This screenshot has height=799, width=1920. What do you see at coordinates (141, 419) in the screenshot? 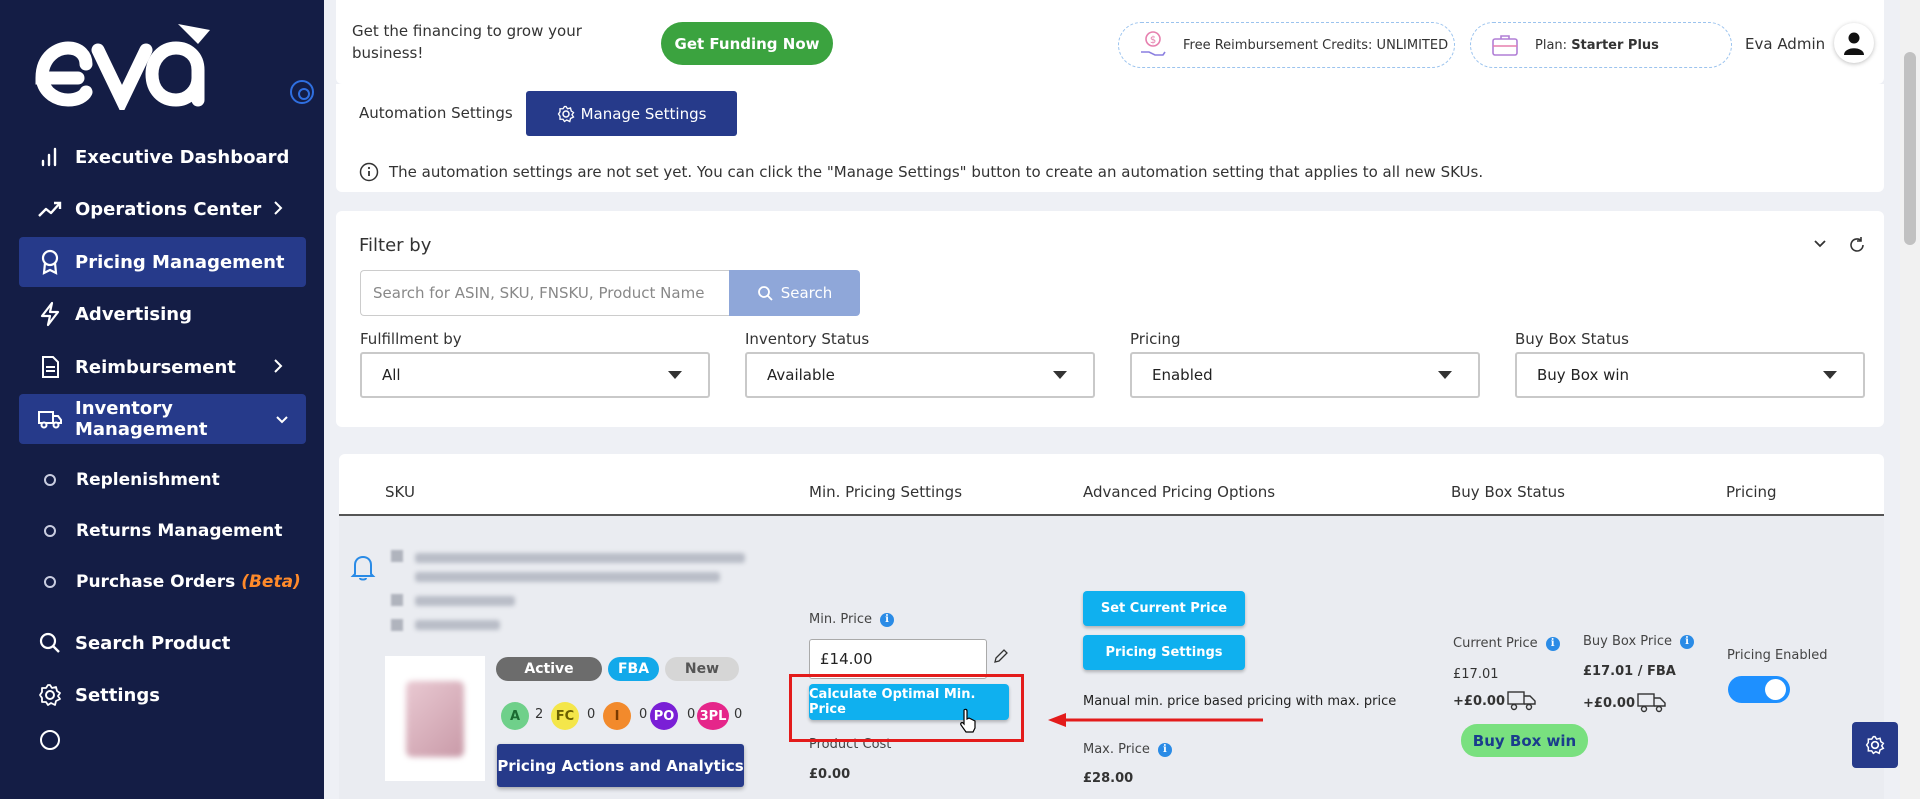
I see `sidebar-item-label: Inventory Management` at bounding box center [141, 419].